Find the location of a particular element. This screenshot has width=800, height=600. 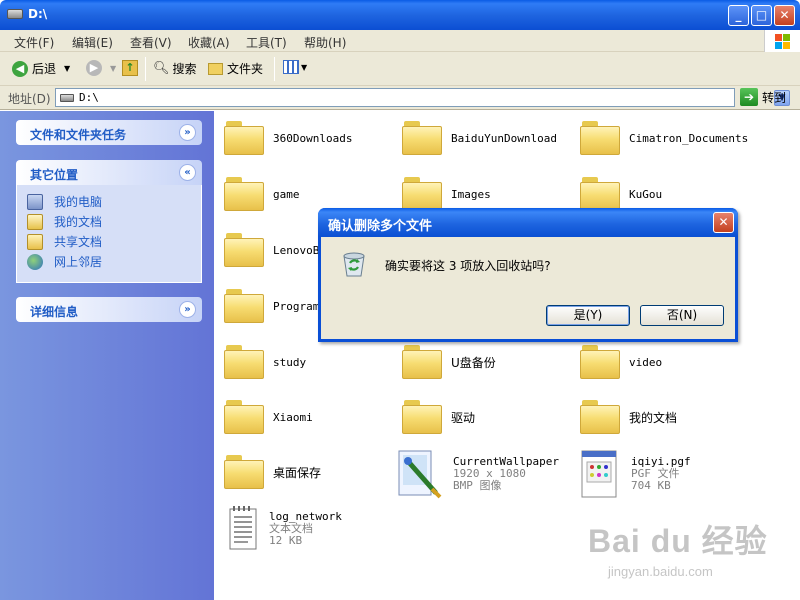

window-titlebar: D:\ _ □ ✕ is located at coordinates (400, 15).